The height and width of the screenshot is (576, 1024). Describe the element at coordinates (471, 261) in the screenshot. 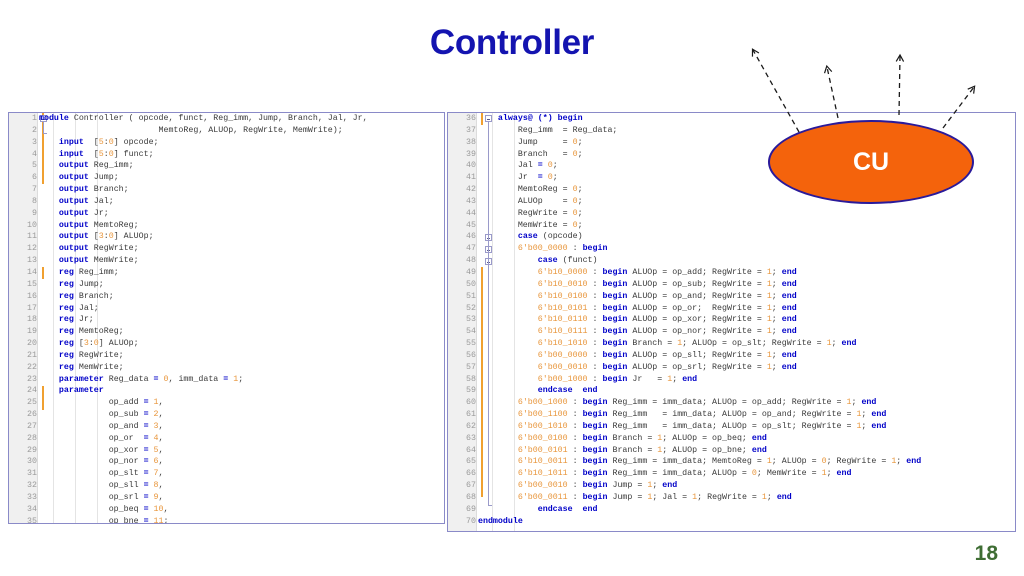

I see `line-number: 48` at that location.